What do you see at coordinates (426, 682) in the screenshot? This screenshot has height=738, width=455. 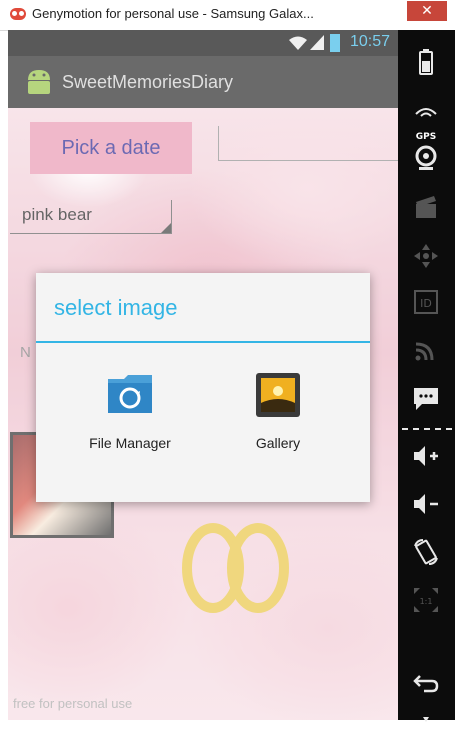 I see `back-icon` at bounding box center [426, 682].